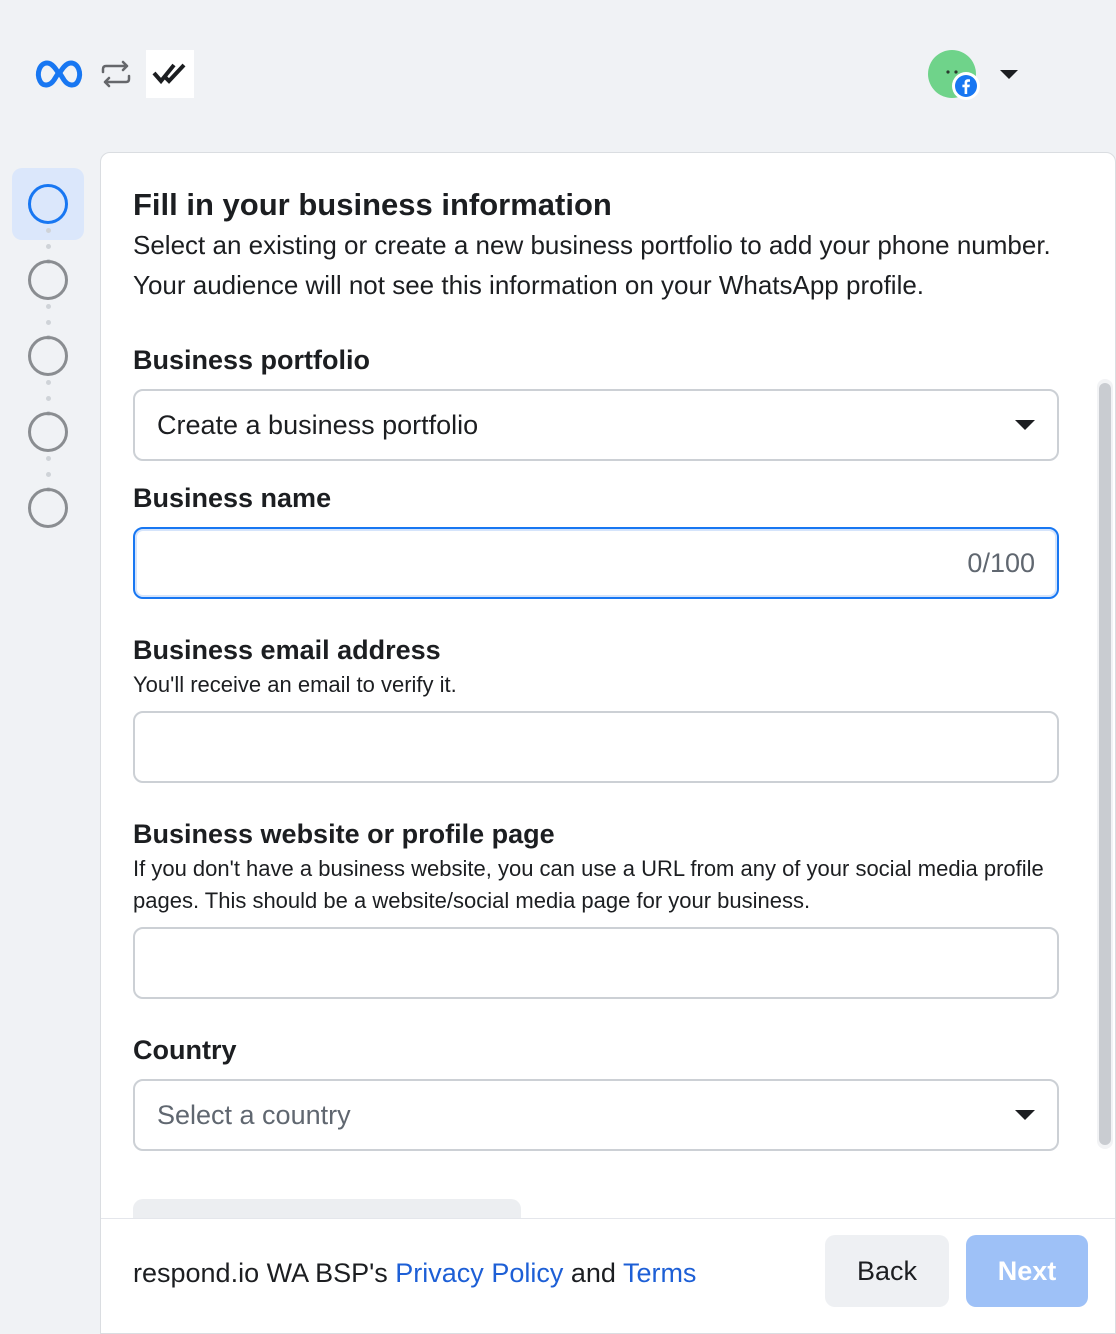 The width and height of the screenshot is (1116, 1334). I want to click on character-counter: 0/100, so click(1001, 562).